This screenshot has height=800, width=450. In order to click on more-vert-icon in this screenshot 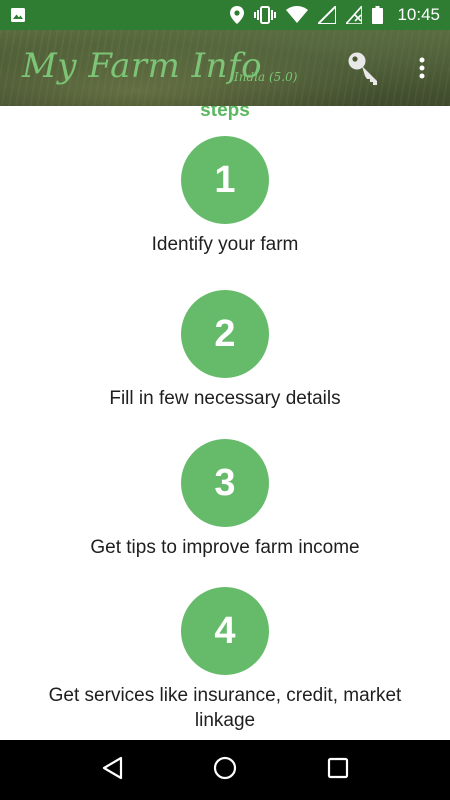, I will do `click(422, 70)`.